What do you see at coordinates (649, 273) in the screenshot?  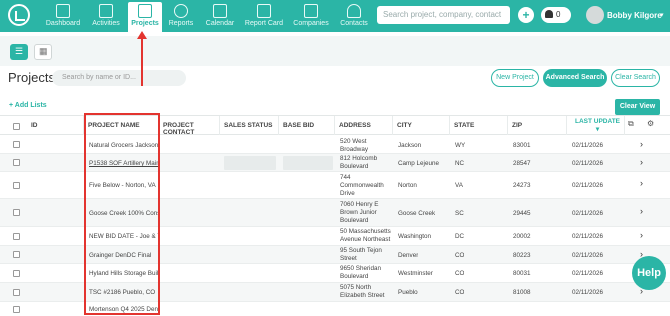 I see `help-button: Help` at bounding box center [649, 273].